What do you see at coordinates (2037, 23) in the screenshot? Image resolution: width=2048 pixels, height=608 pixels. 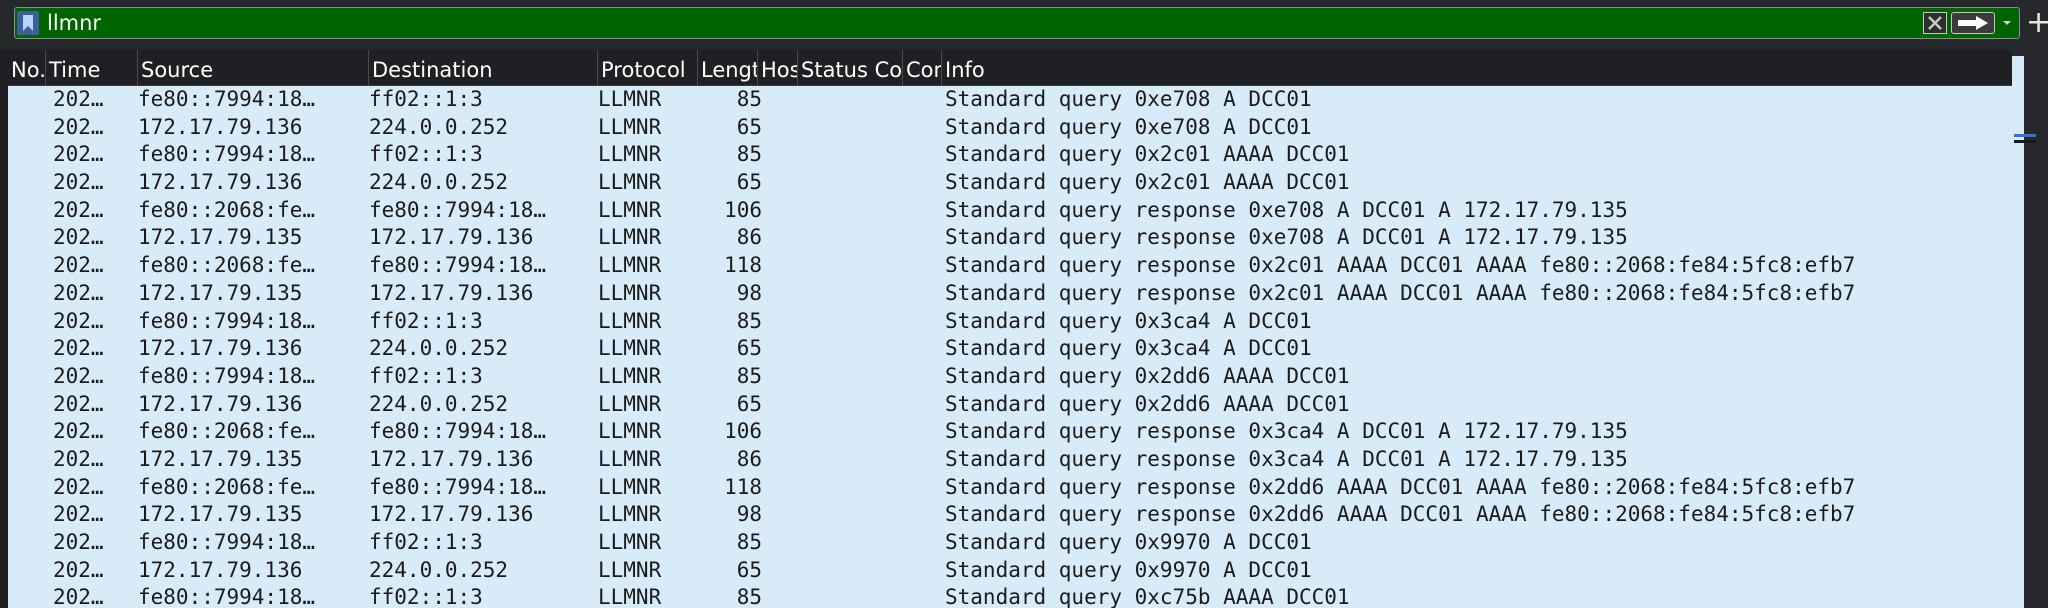 I see `plus-icon: +` at bounding box center [2037, 23].